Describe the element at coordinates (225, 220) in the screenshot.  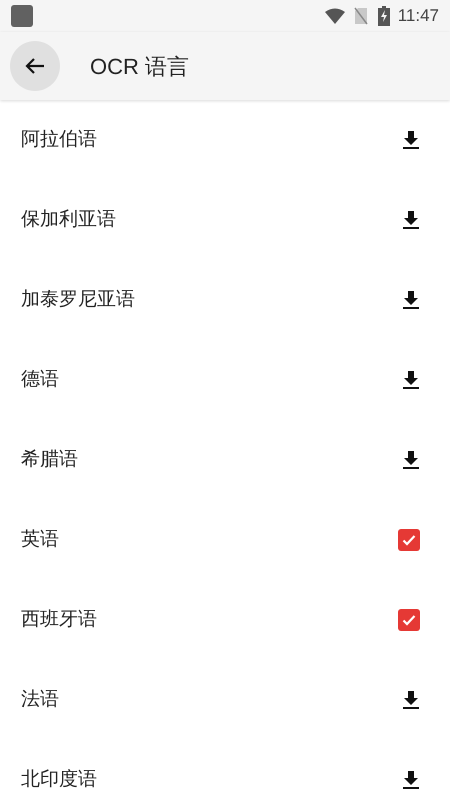
I see `language-item: 保加利亚语` at that location.